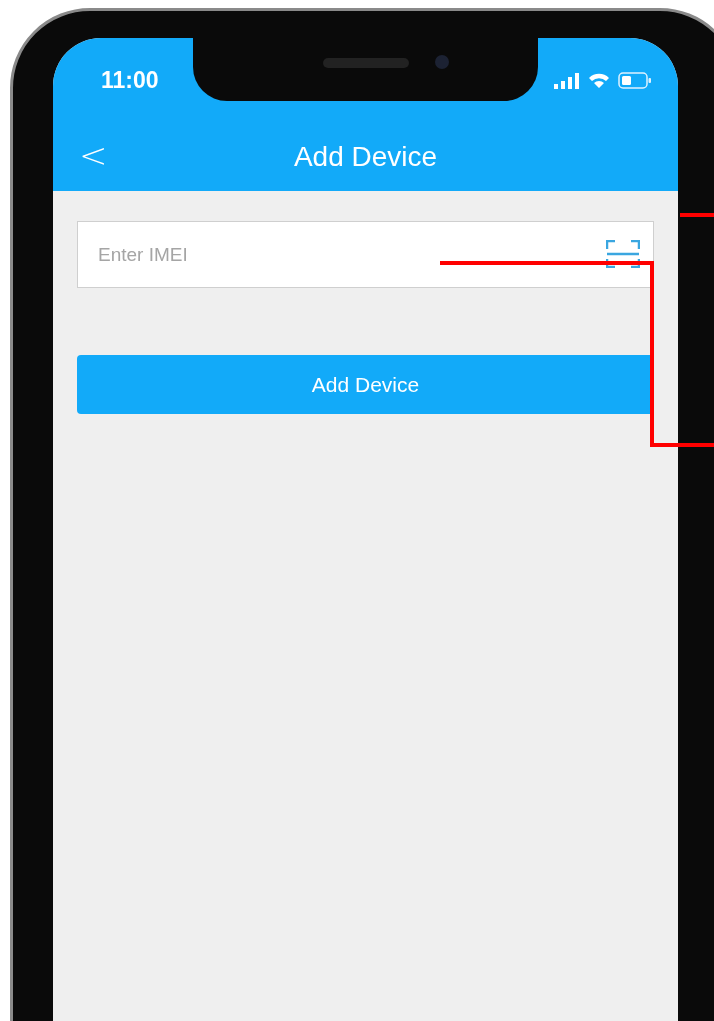 This screenshot has height=1021, width=714. What do you see at coordinates (599, 80) in the screenshot?
I see `wifi-icon` at bounding box center [599, 80].